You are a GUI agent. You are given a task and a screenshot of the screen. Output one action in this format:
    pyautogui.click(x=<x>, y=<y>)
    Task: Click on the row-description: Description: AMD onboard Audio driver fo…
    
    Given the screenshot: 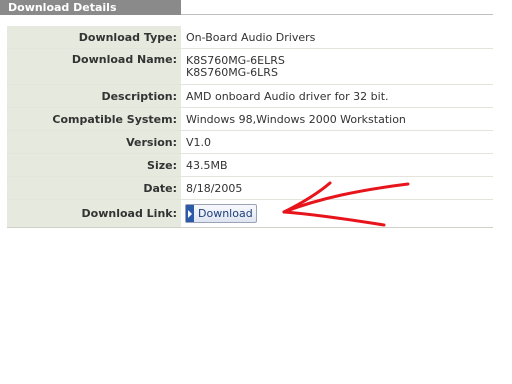 What is the action you would take?
    pyautogui.click(x=250, y=96)
    